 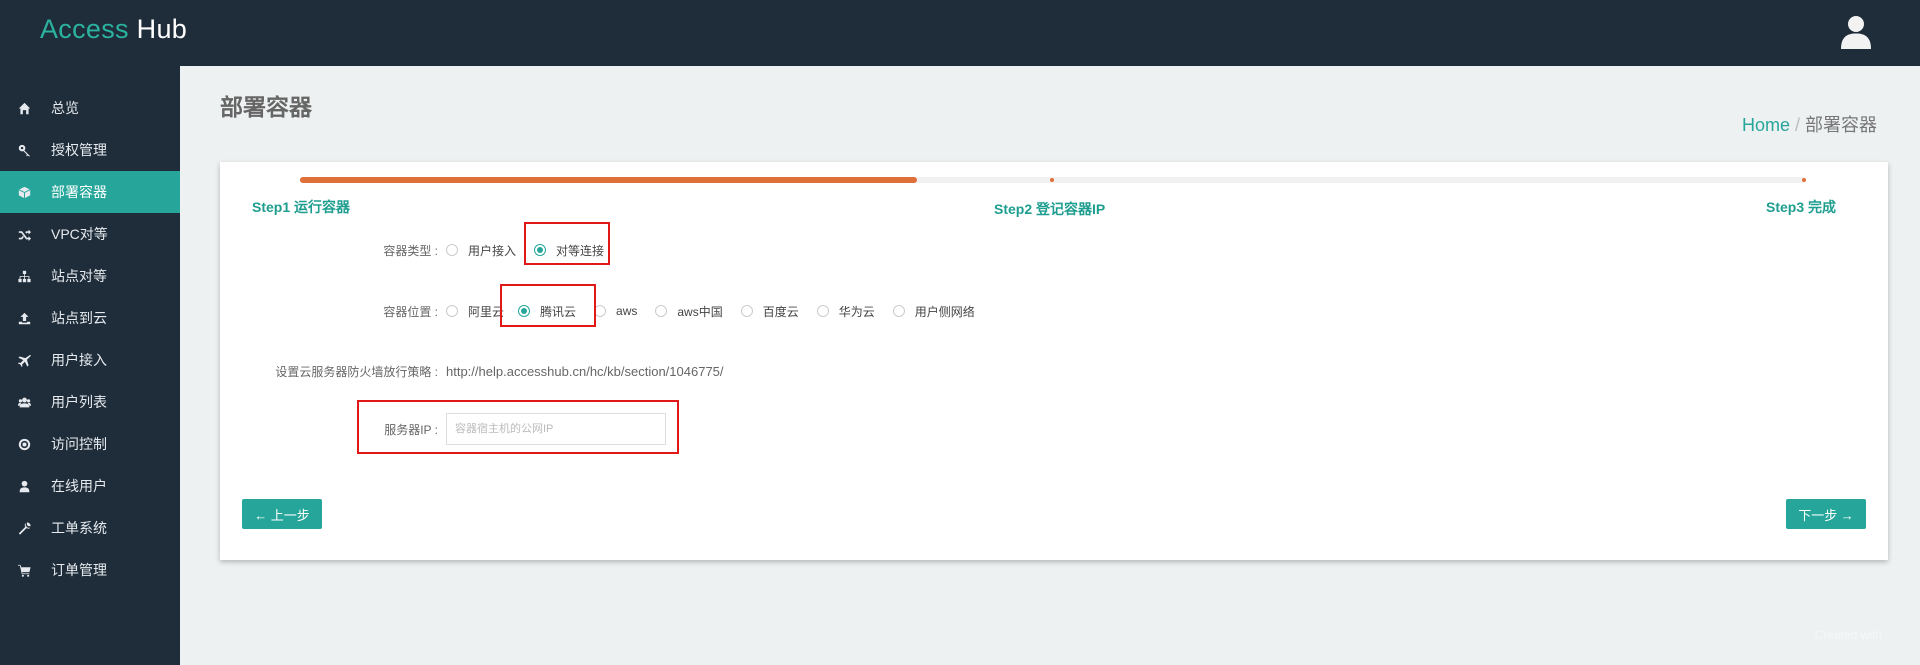 What do you see at coordinates (609, 180) in the screenshot?
I see `wizard-progress-fill` at bounding box center [609, 180].